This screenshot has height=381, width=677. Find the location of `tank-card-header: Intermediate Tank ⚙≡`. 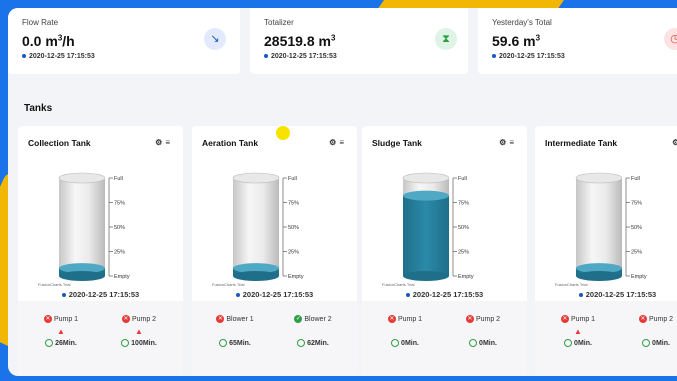

tank-card-header: Intermediate Tank ⚙≡ is located at coordinates (606, 144).